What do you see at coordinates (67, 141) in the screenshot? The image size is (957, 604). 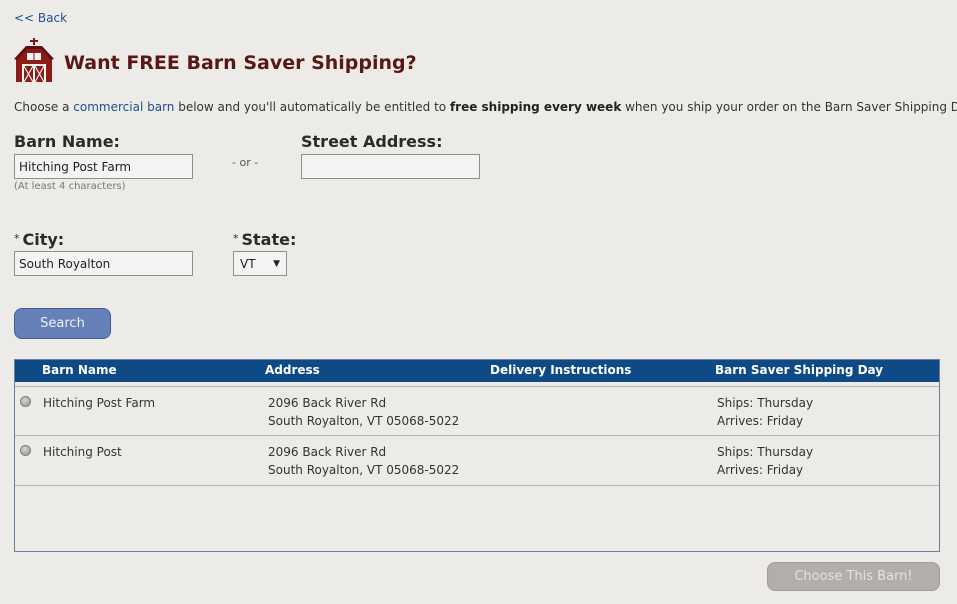 I see `barn-name-label: Barn Name:` at bounding box center [67, 141].